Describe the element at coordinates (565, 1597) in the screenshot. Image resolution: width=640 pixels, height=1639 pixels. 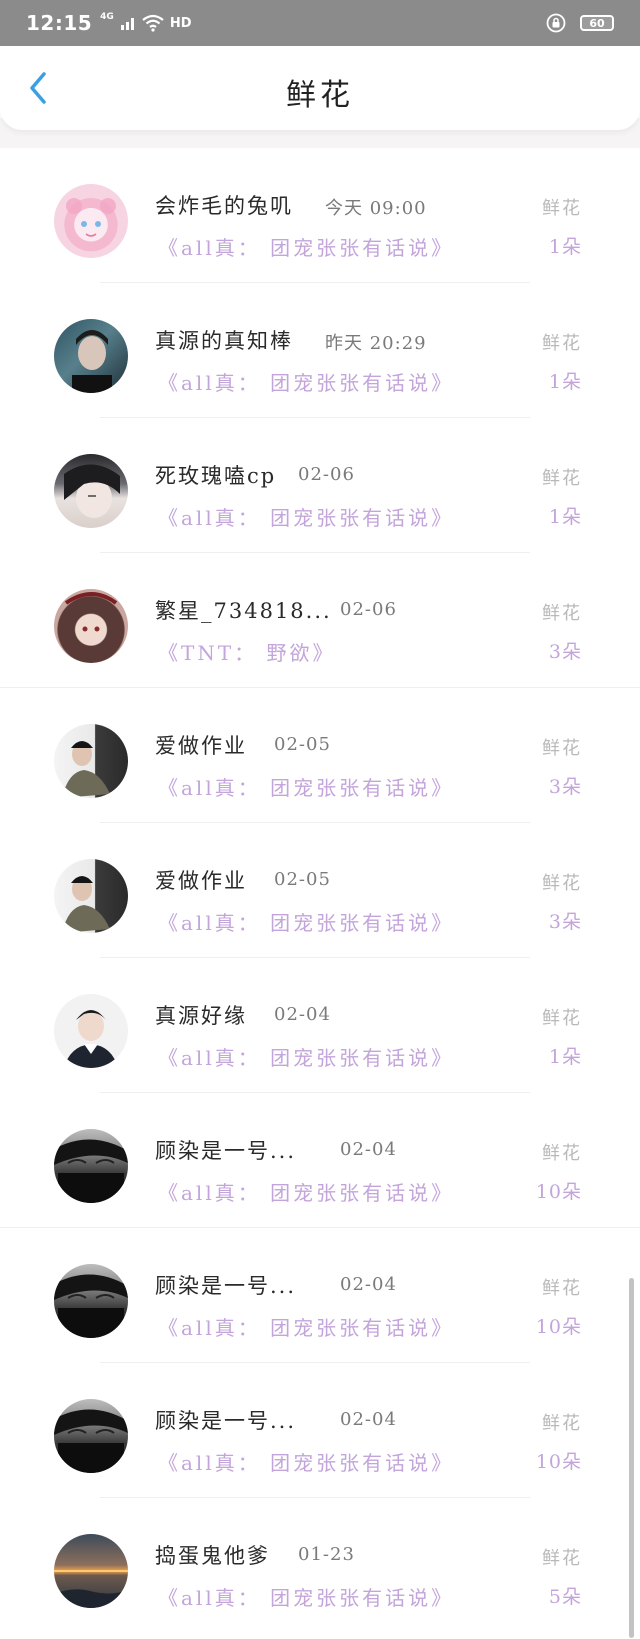
I see `gift-count: 5朵` at that location.